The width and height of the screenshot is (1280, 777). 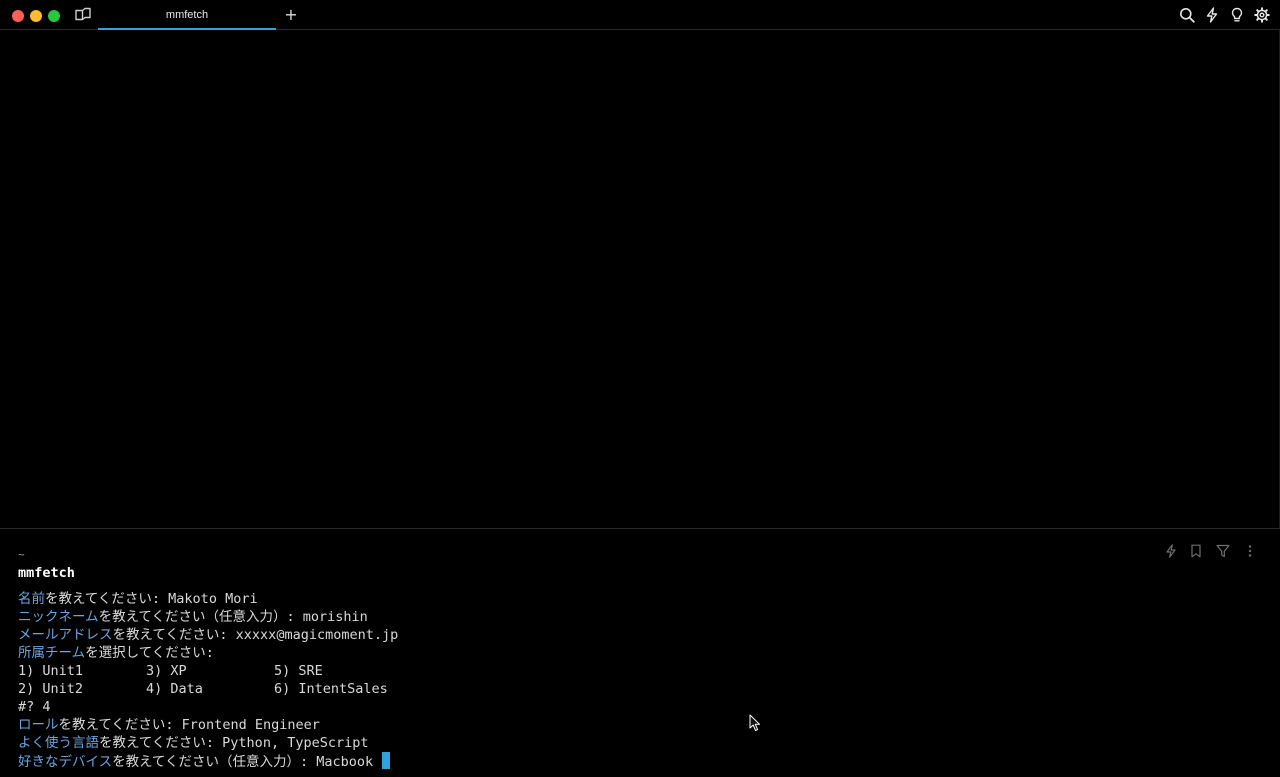 What do you see at coordinates (36, 16) in the screenshot?
I see `minimize-button` at bounding box center [36, 16].